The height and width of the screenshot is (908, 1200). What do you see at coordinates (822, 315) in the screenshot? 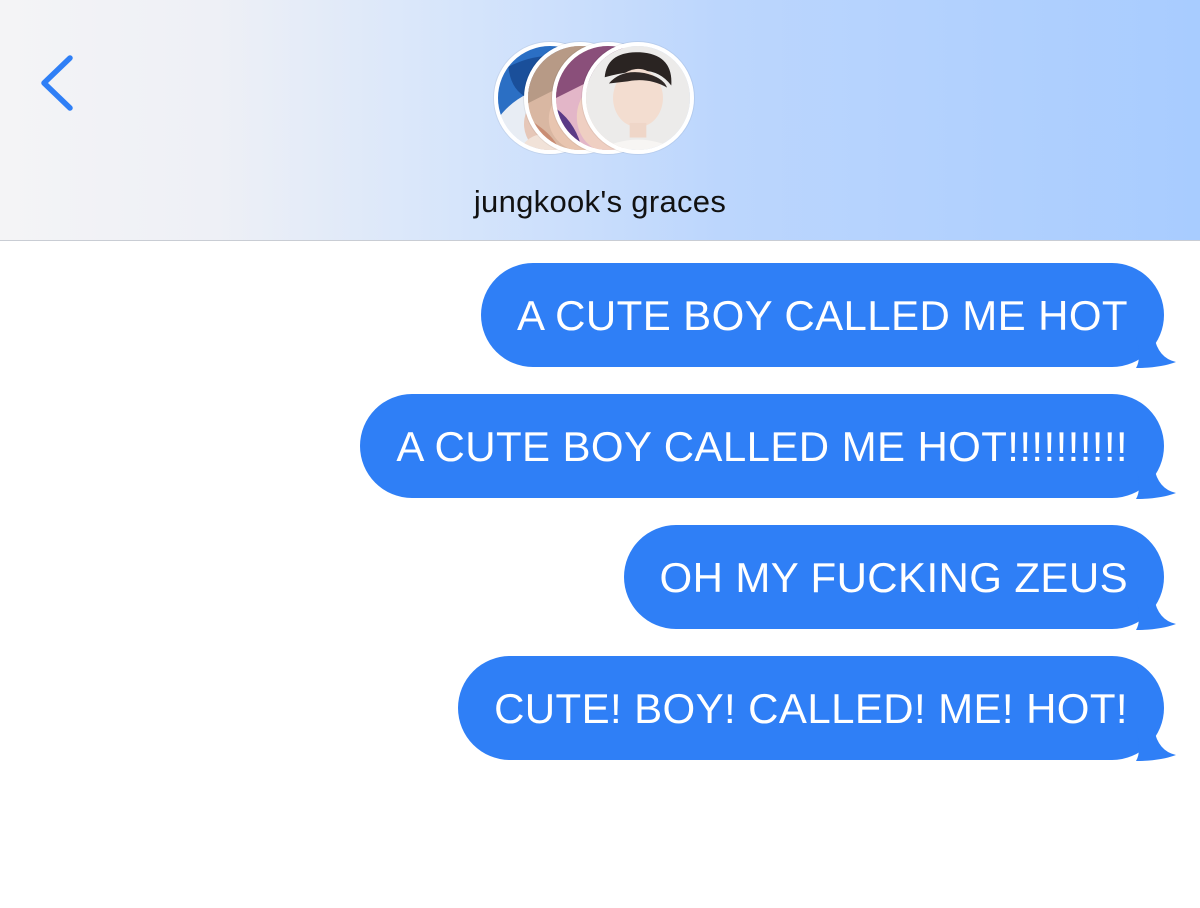
I see `message-text: A CUTE BOY CALLED ME HOT` at bounding box center [822, 315].